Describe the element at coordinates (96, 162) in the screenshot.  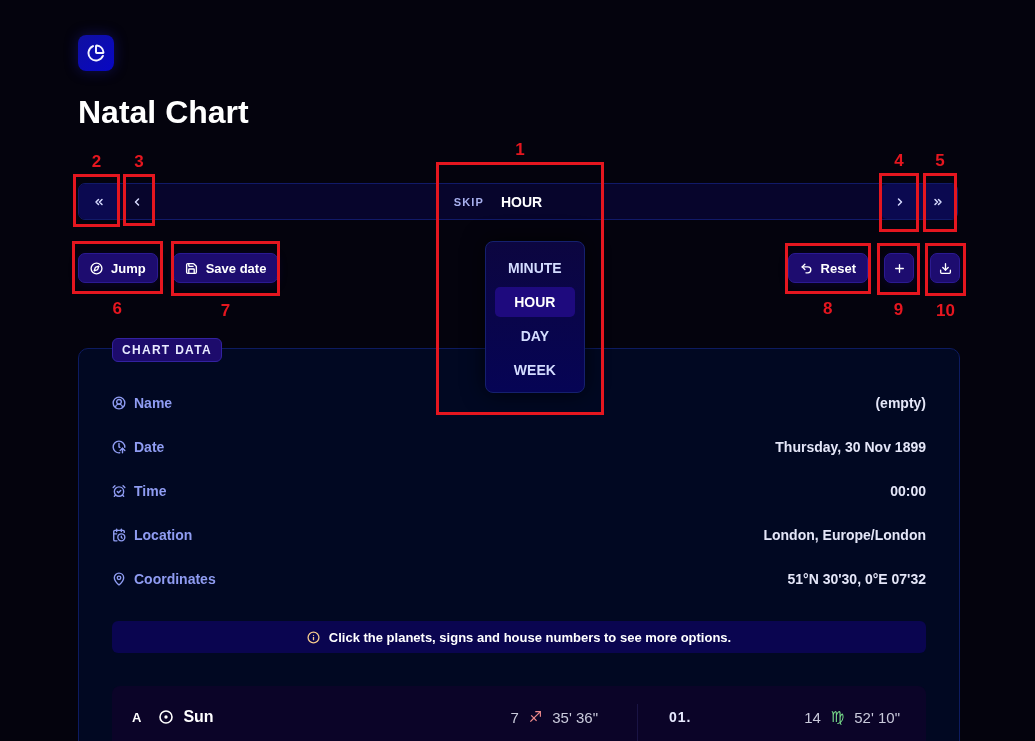
I see `annotation-number: 2` at that location.